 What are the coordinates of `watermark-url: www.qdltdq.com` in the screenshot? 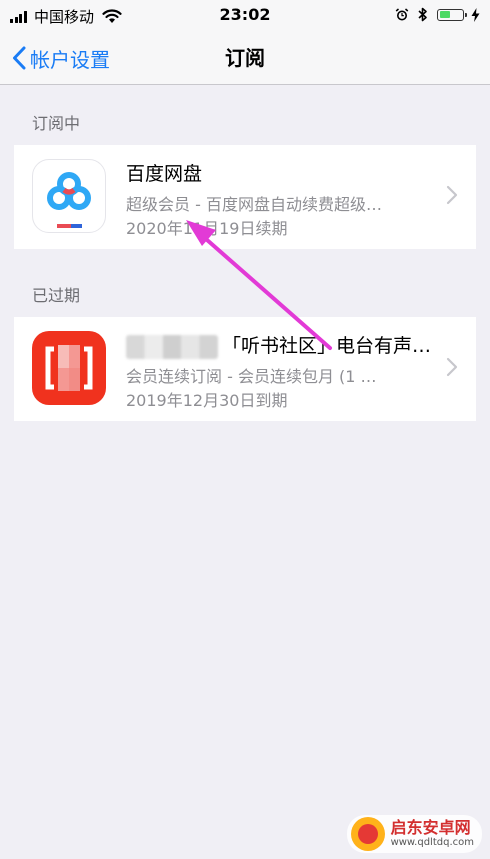 It's located at (432, 842).